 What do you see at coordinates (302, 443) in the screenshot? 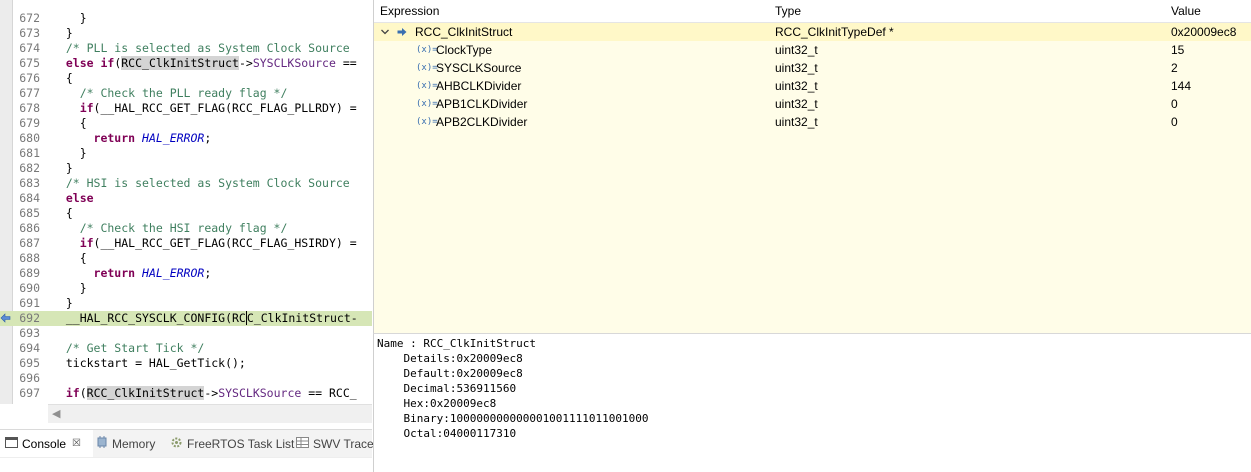
I see `swv-trace-icon` at bounding box center [302, 443].